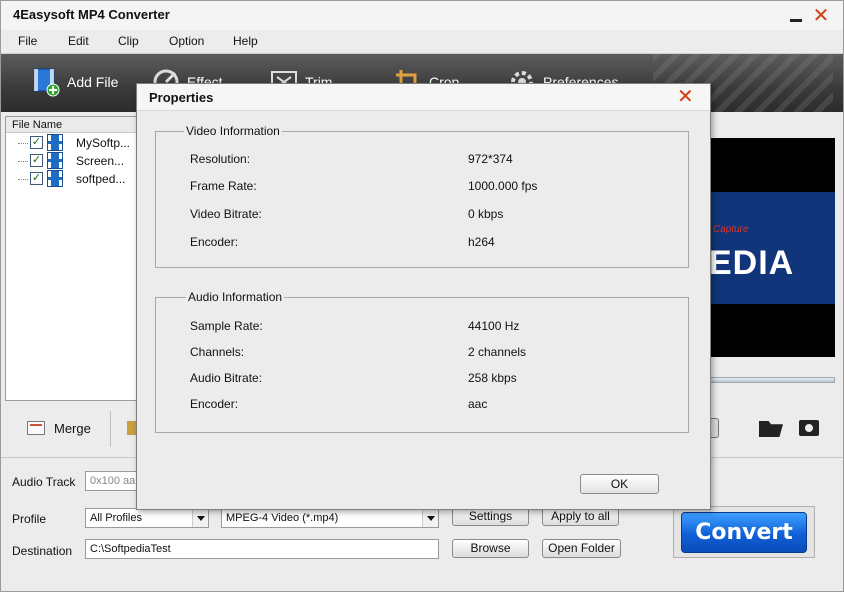  What do you see at coordinates (147, 518) in the screenshot?
I see `profile-category-select: All Profiles` at bounding box center [147, 518].